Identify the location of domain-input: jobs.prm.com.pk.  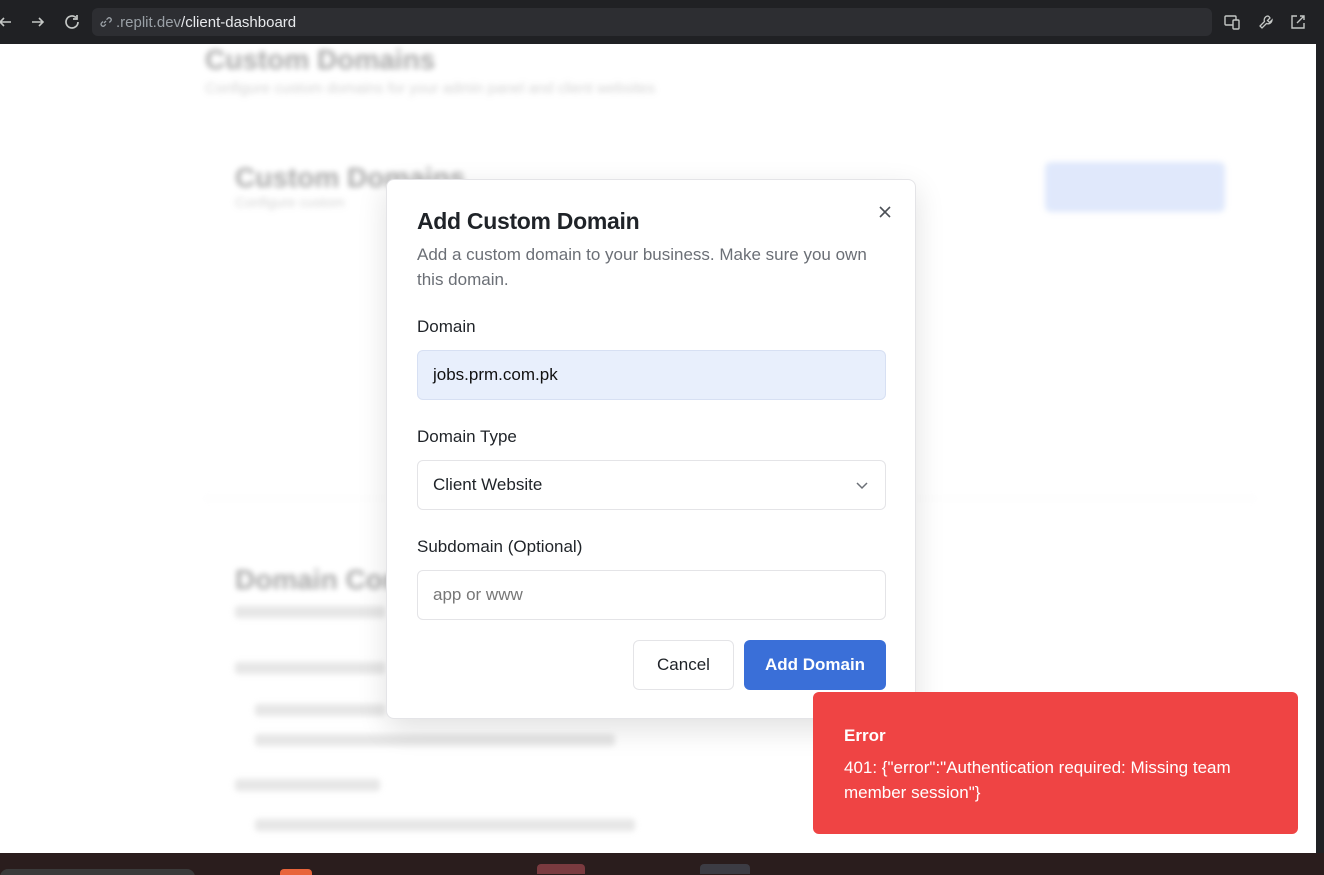
(651, 375).